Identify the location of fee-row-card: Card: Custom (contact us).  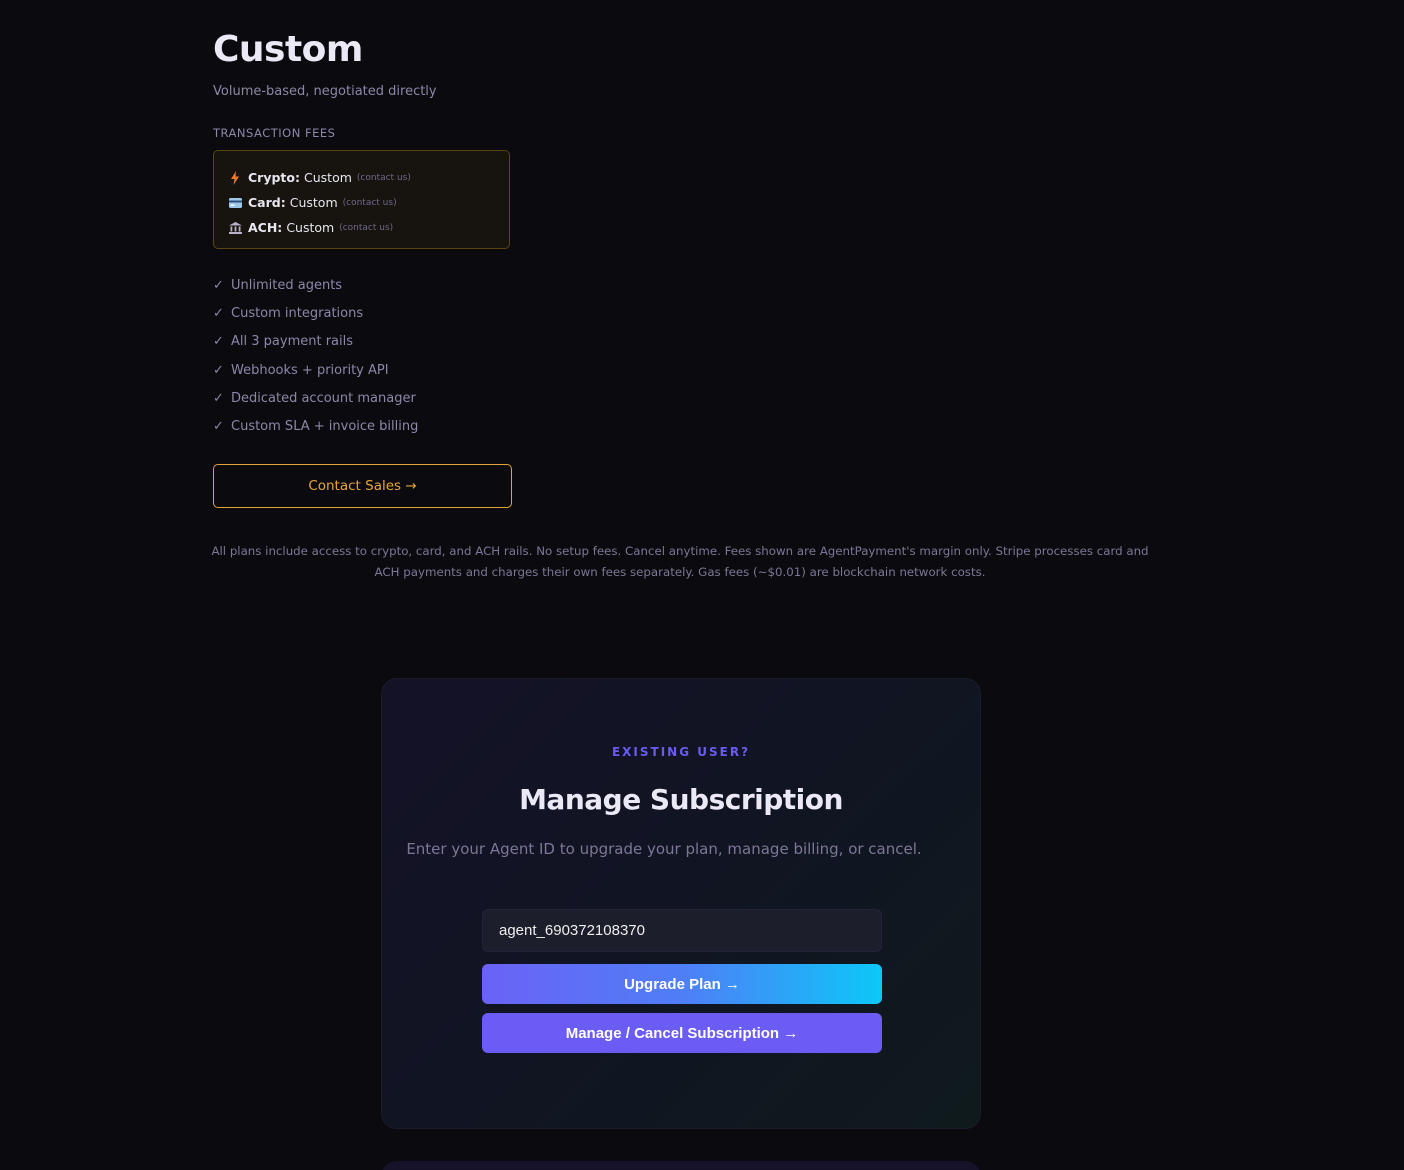
(368, 202).